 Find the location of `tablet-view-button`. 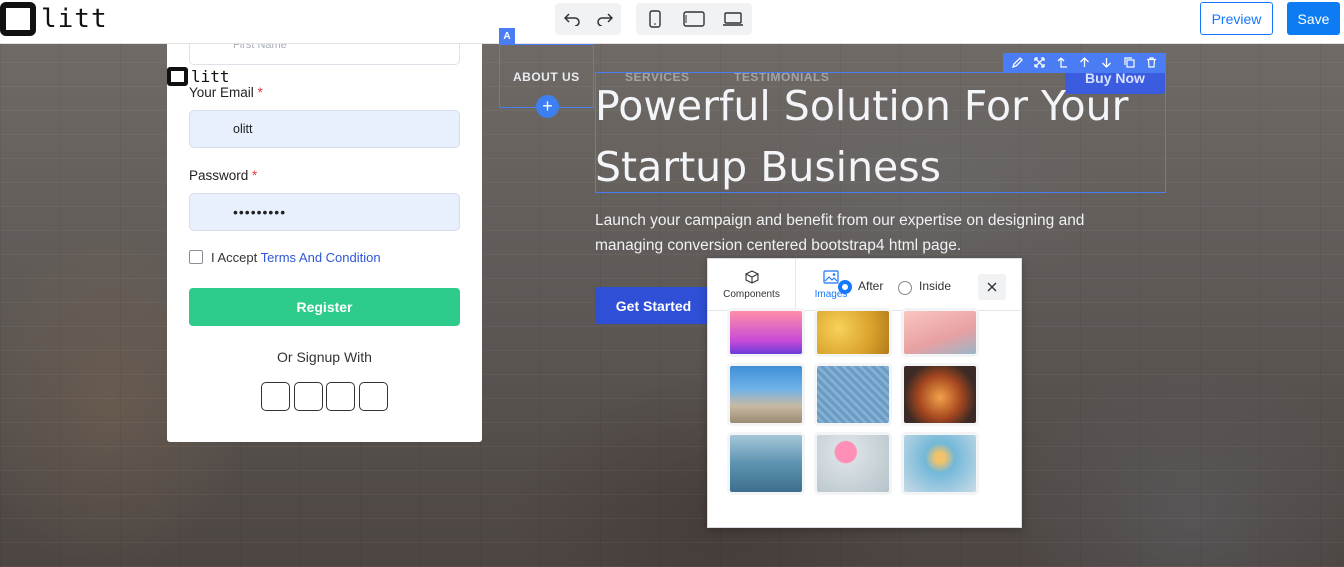

tablet-view-button is located at coordinates (694, 19).